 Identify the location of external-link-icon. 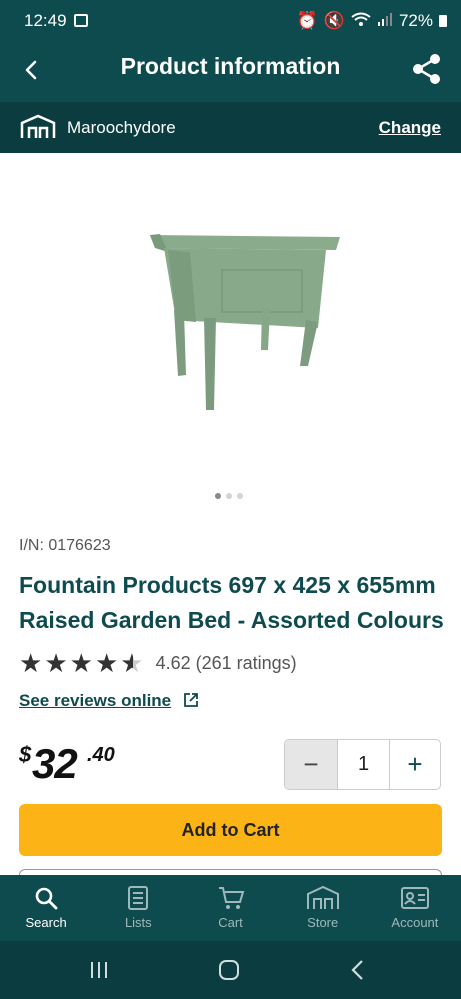
(191, 700).